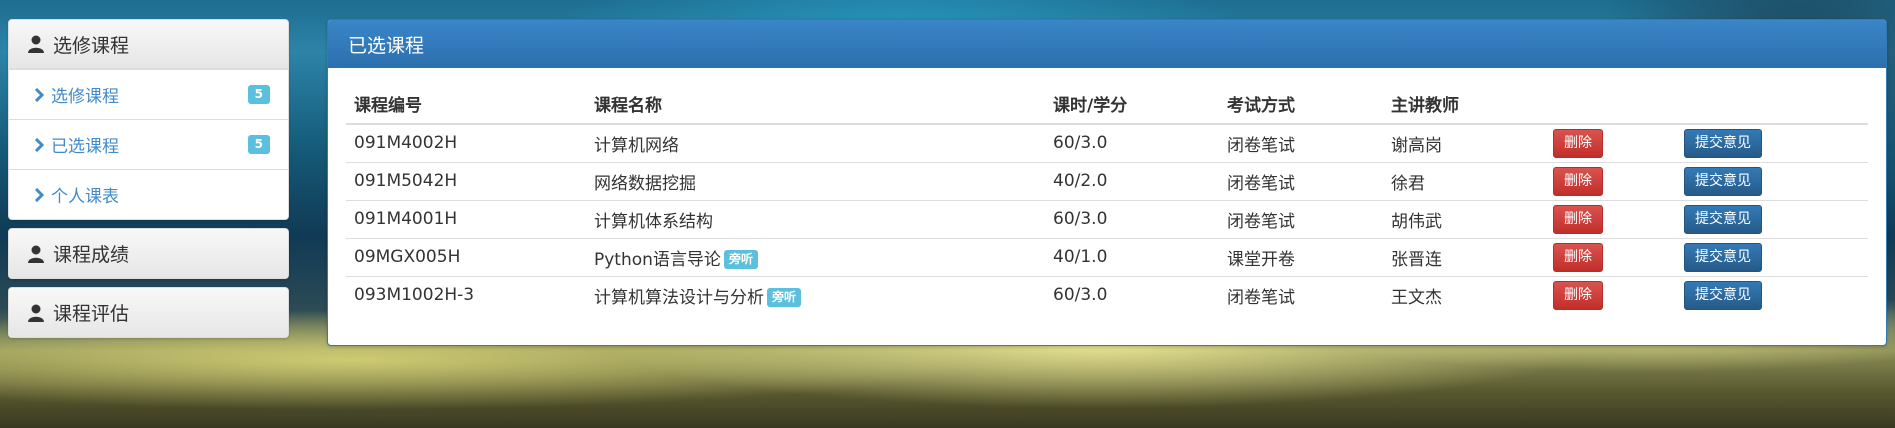 The height and width of the screenshot is (428, 1895). What do you see at coordinates (1132, 104) in the screenshot?
I see `column-header-hours: 课时/学分` at bounding box center [1132, 104].